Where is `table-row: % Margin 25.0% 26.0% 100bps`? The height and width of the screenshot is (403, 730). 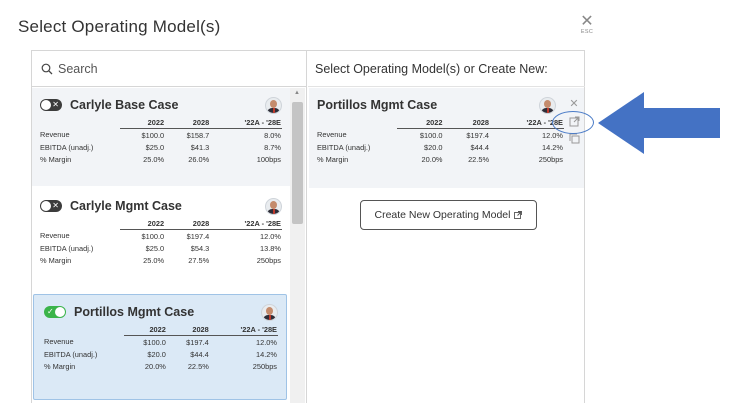
table-row: % Margin 25.0% 26.0% 100bps is located at coordinates (160, 159).